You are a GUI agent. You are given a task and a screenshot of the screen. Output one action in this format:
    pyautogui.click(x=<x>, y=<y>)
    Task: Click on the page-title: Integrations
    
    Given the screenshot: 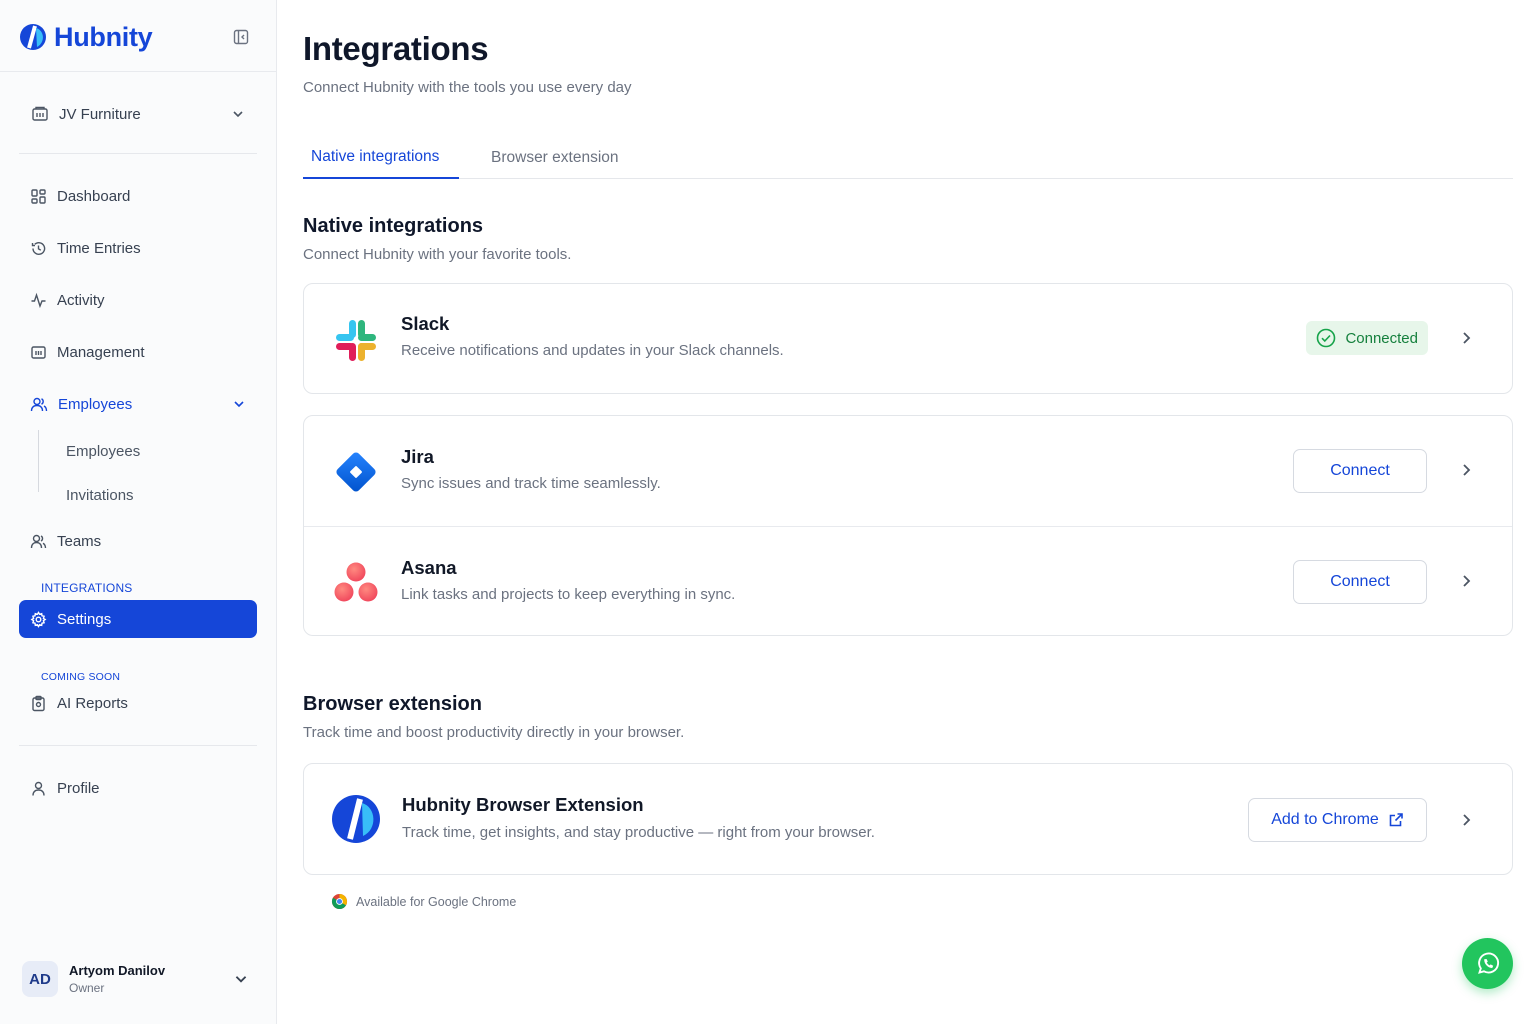 What is the action you would take?
    pyautogui.click(x=396, y=48)
    